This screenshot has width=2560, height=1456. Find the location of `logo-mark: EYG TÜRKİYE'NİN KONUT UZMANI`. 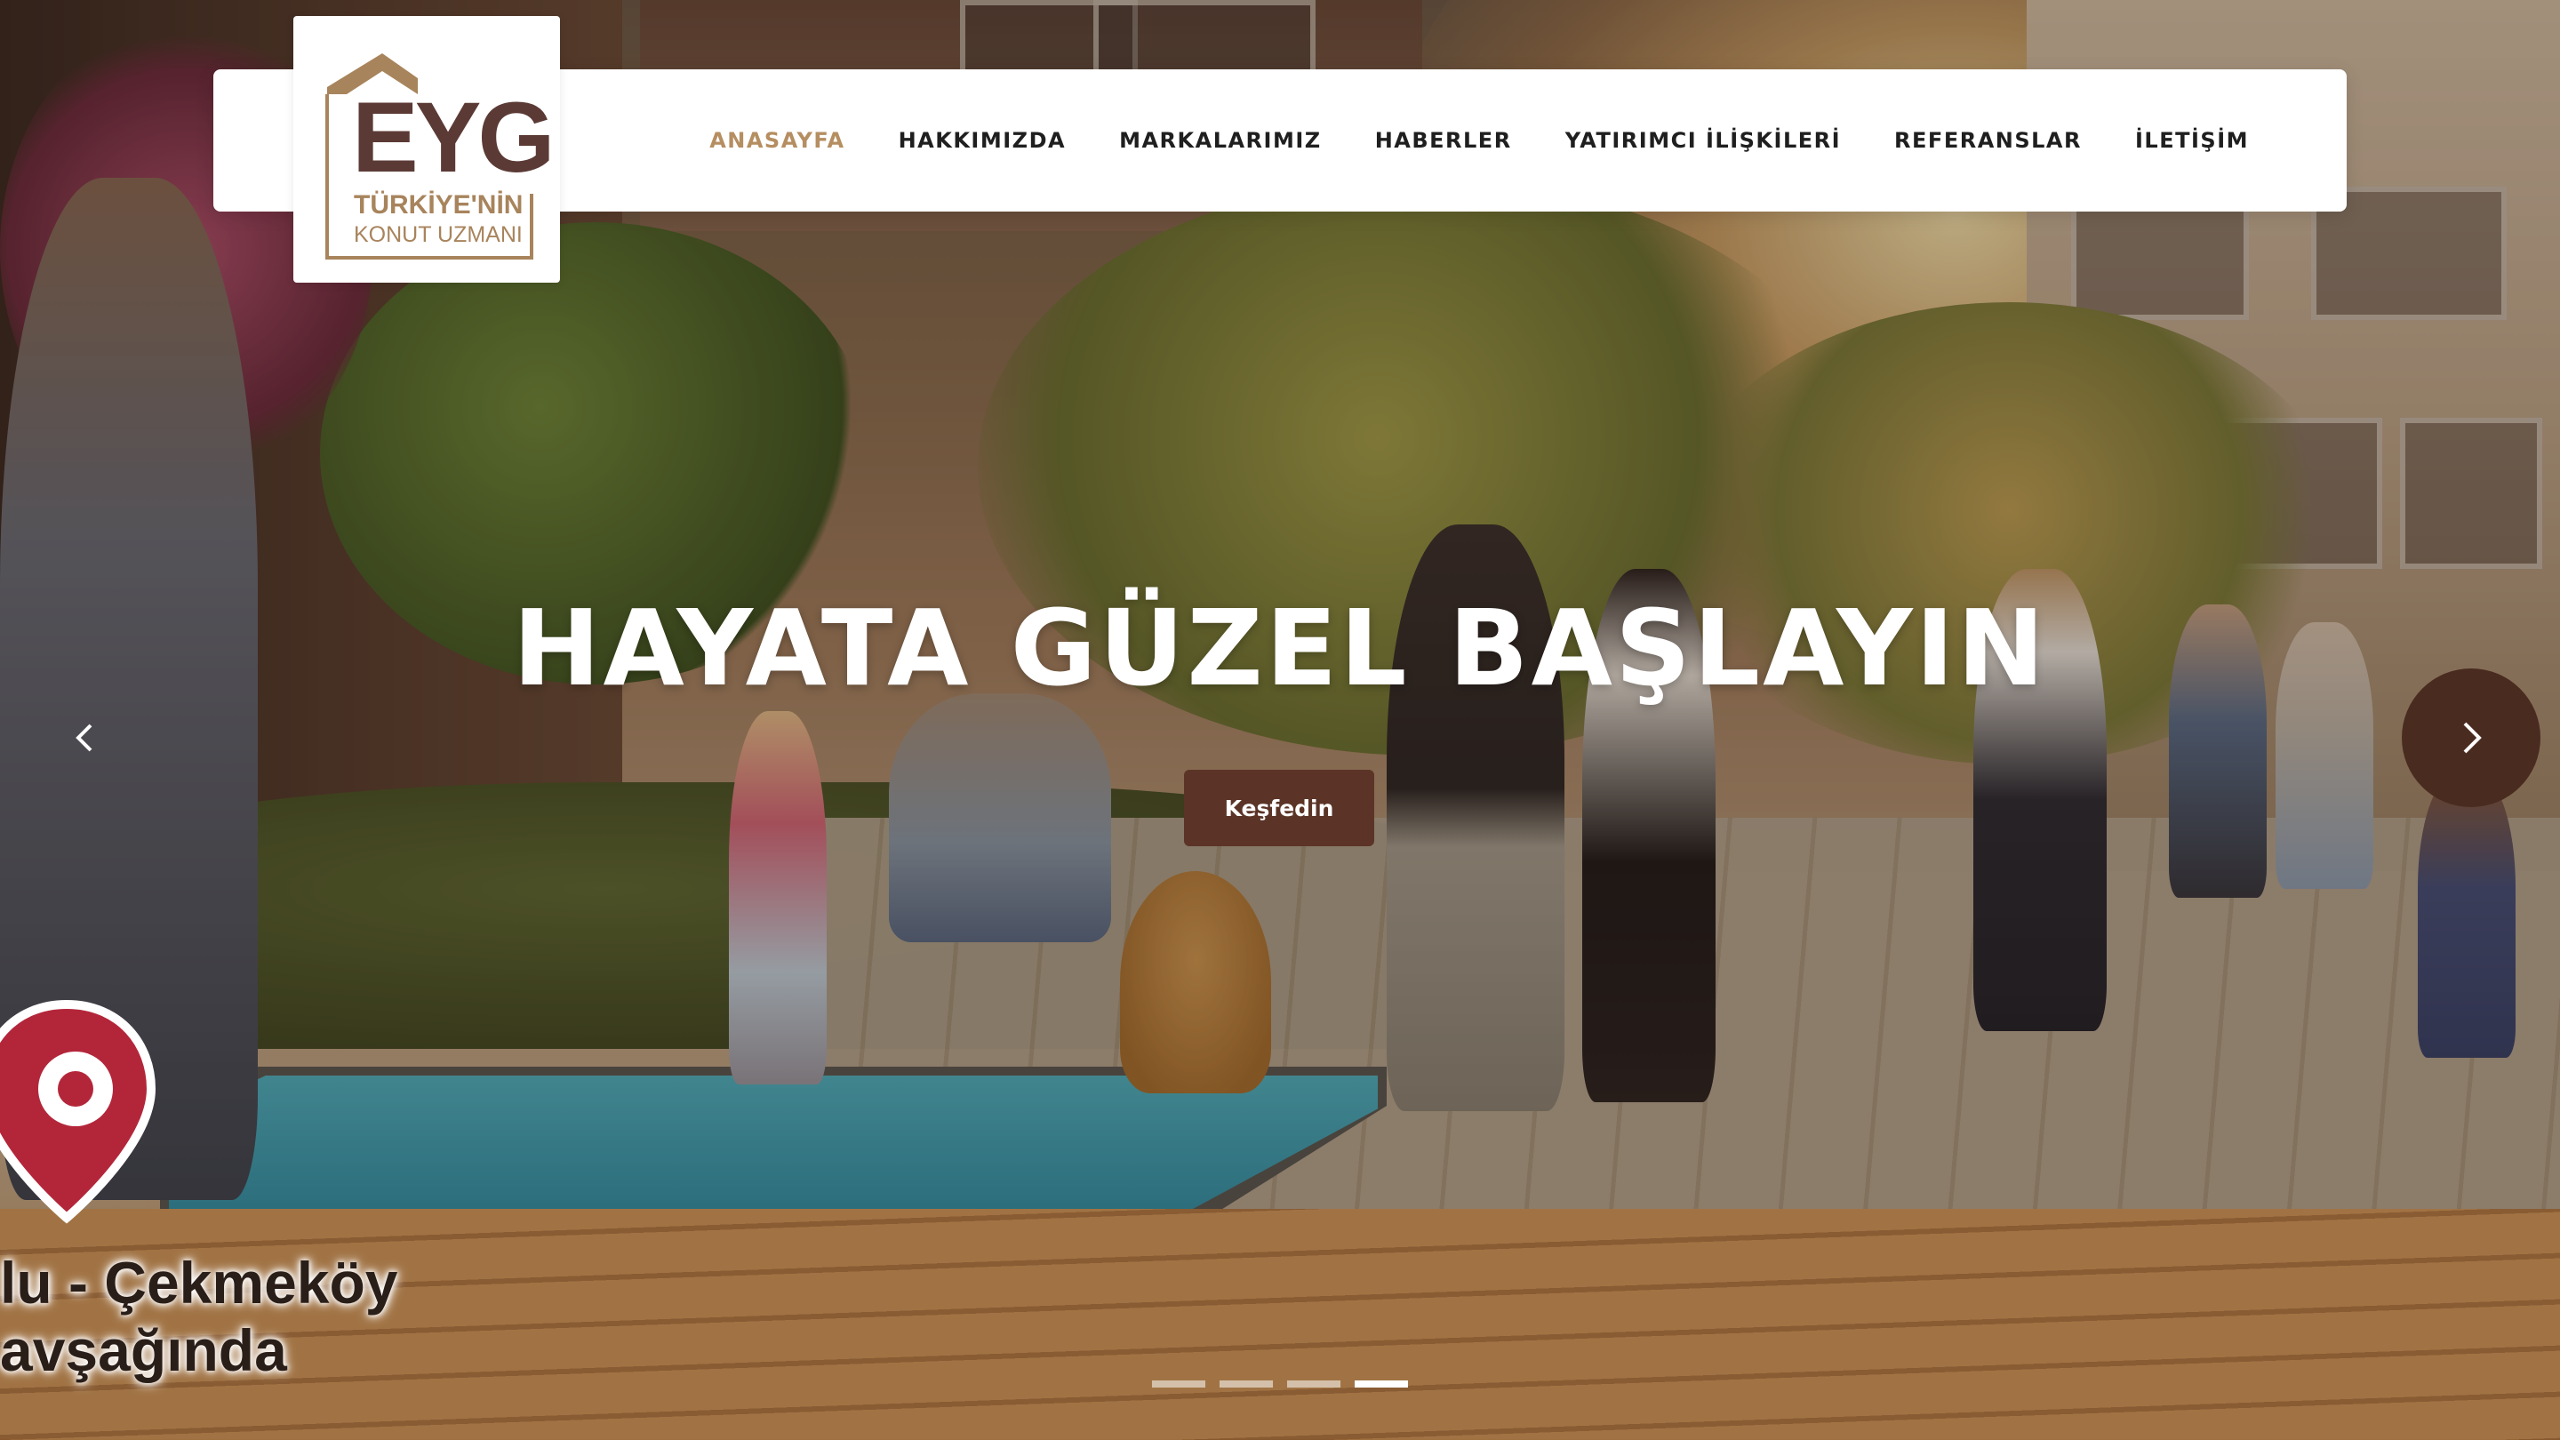

logo-mark: EYG TÜRKİYE'NİN KONUT UZMANI is located at coordinates (440, 156).